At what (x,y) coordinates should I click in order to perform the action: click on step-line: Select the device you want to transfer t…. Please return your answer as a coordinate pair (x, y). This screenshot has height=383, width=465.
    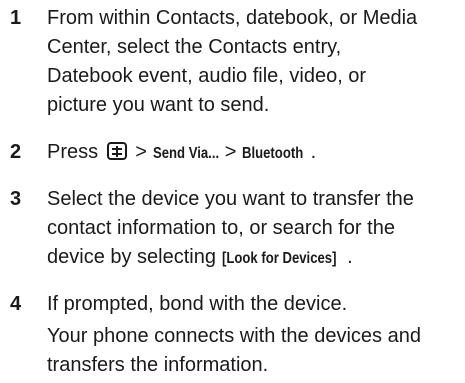
    Looking at the image, I should click on (230, 199).